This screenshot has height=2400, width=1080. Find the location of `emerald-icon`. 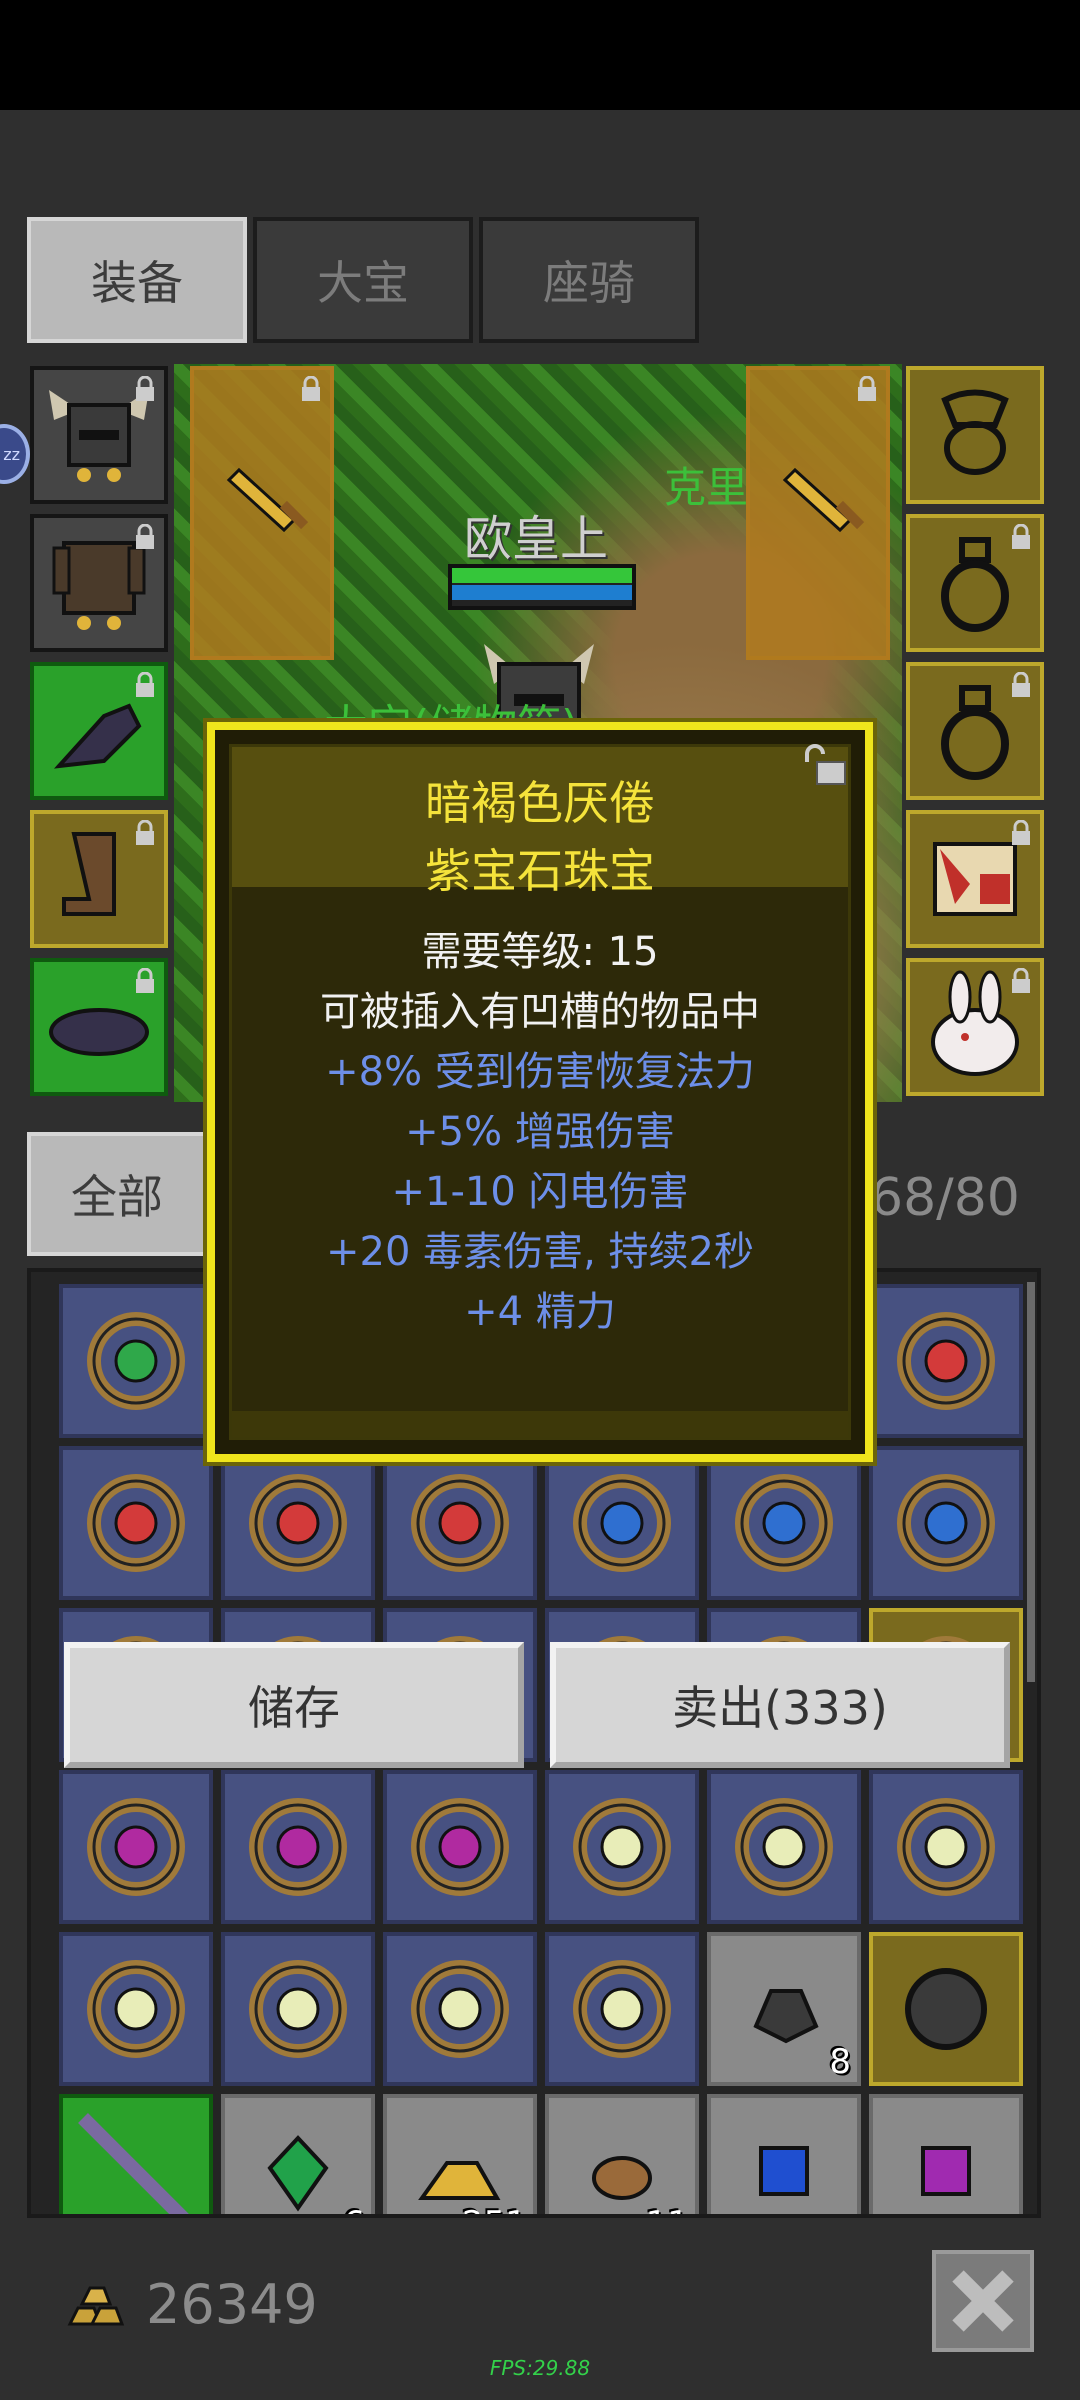

emerald-icon is located at coordinates (298, 2173).